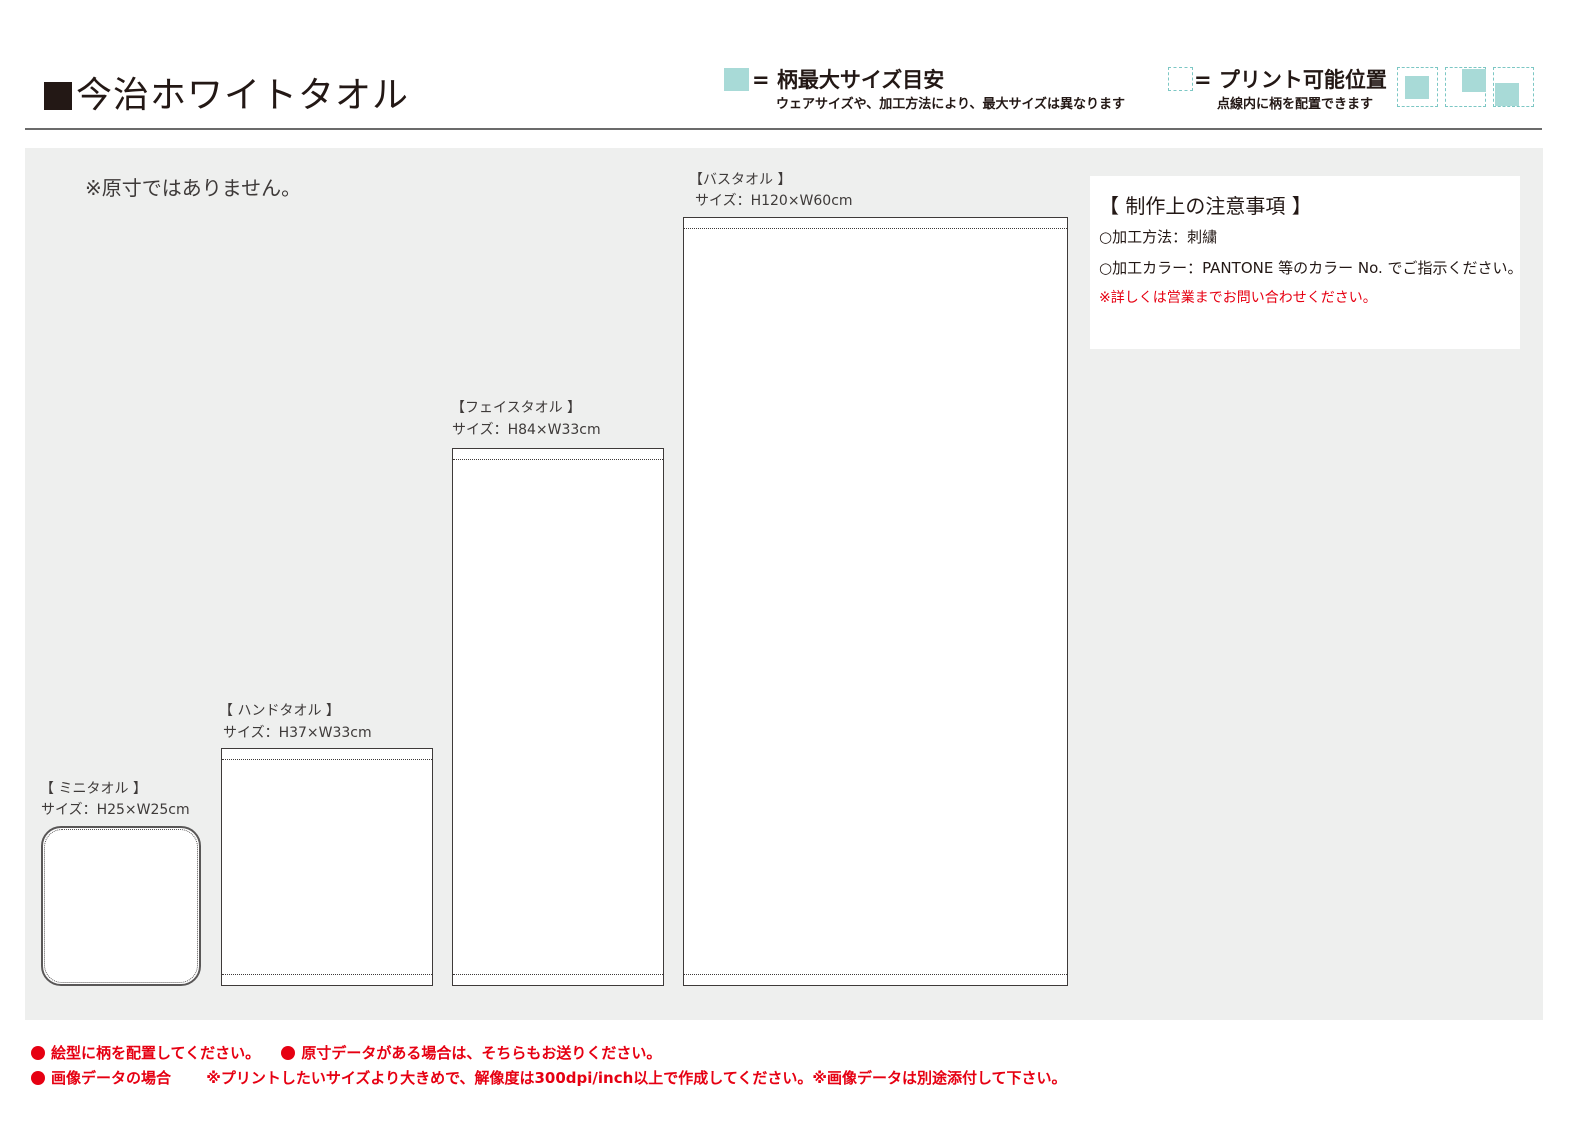  I want to click on print-position-bottom-icon, so click(1513, 87).